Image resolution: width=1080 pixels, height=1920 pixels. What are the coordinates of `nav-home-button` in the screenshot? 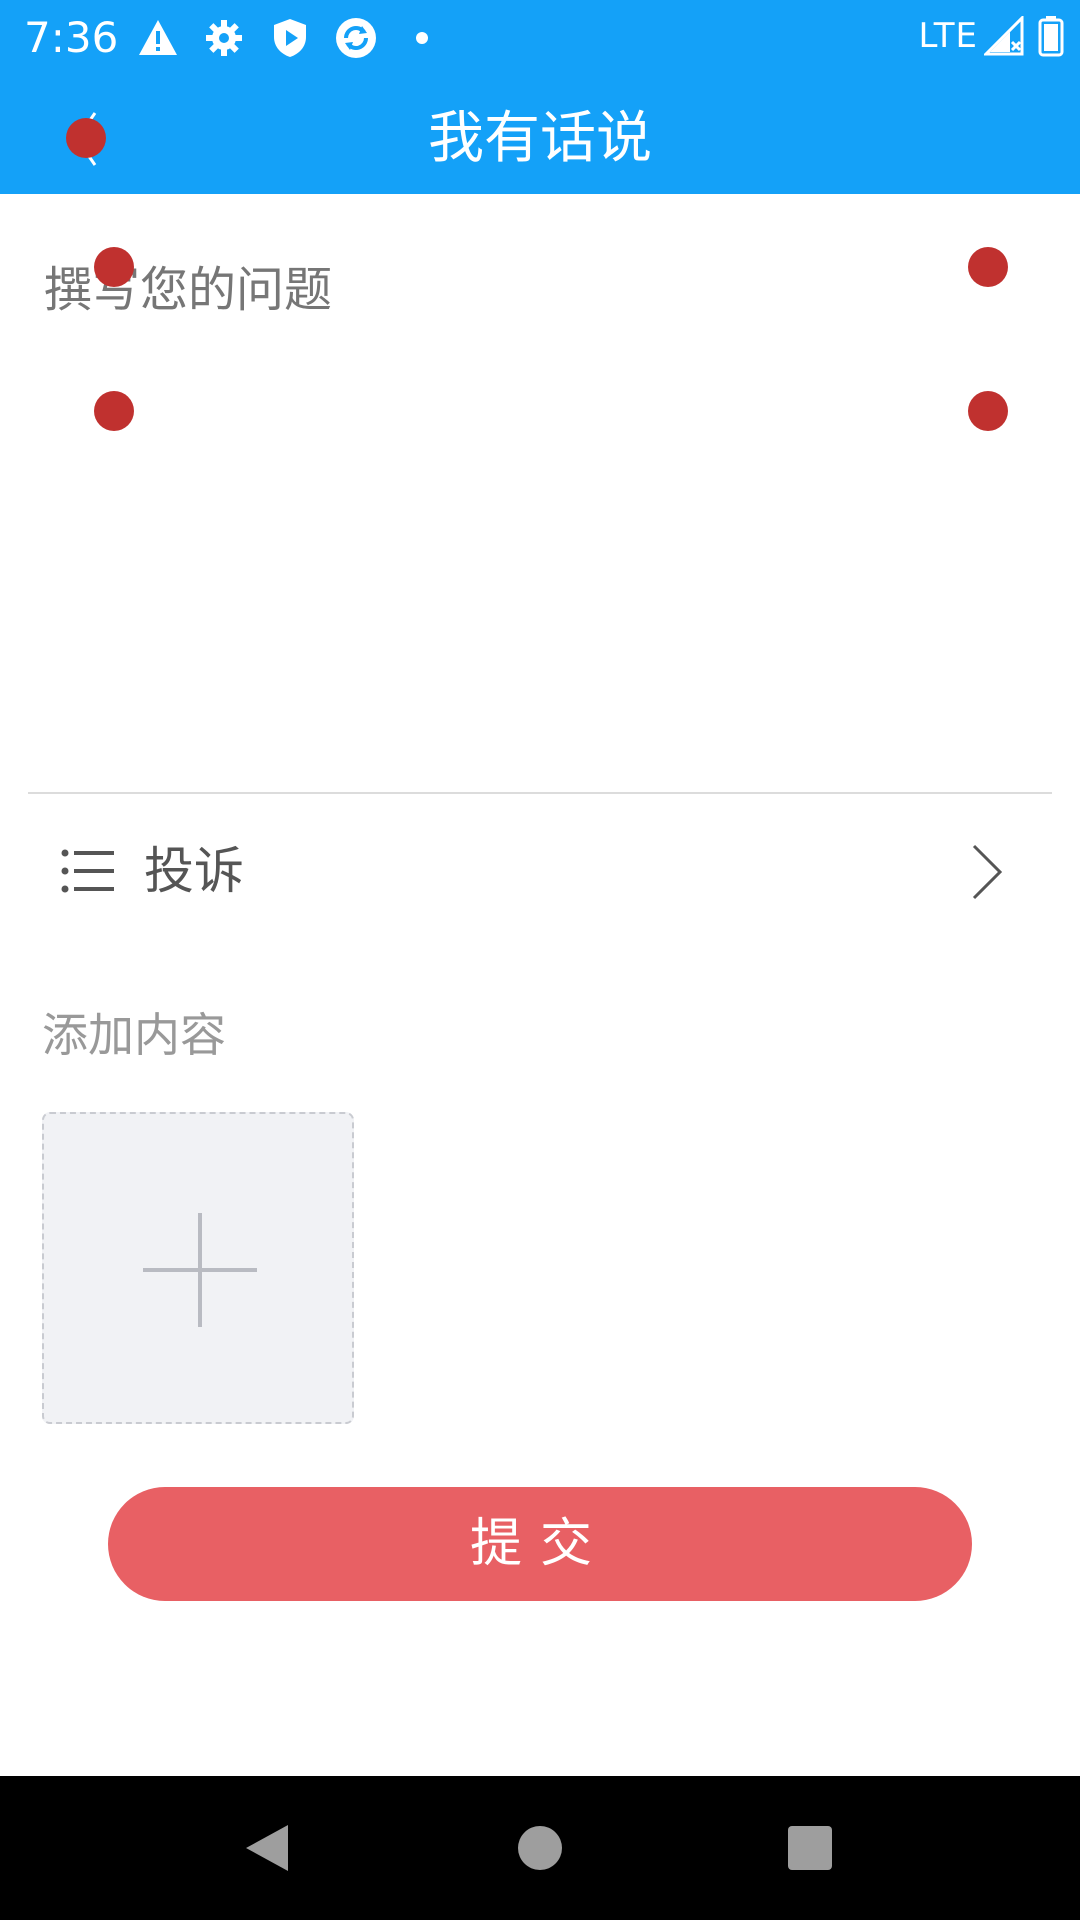 It's located at (540, 1848).